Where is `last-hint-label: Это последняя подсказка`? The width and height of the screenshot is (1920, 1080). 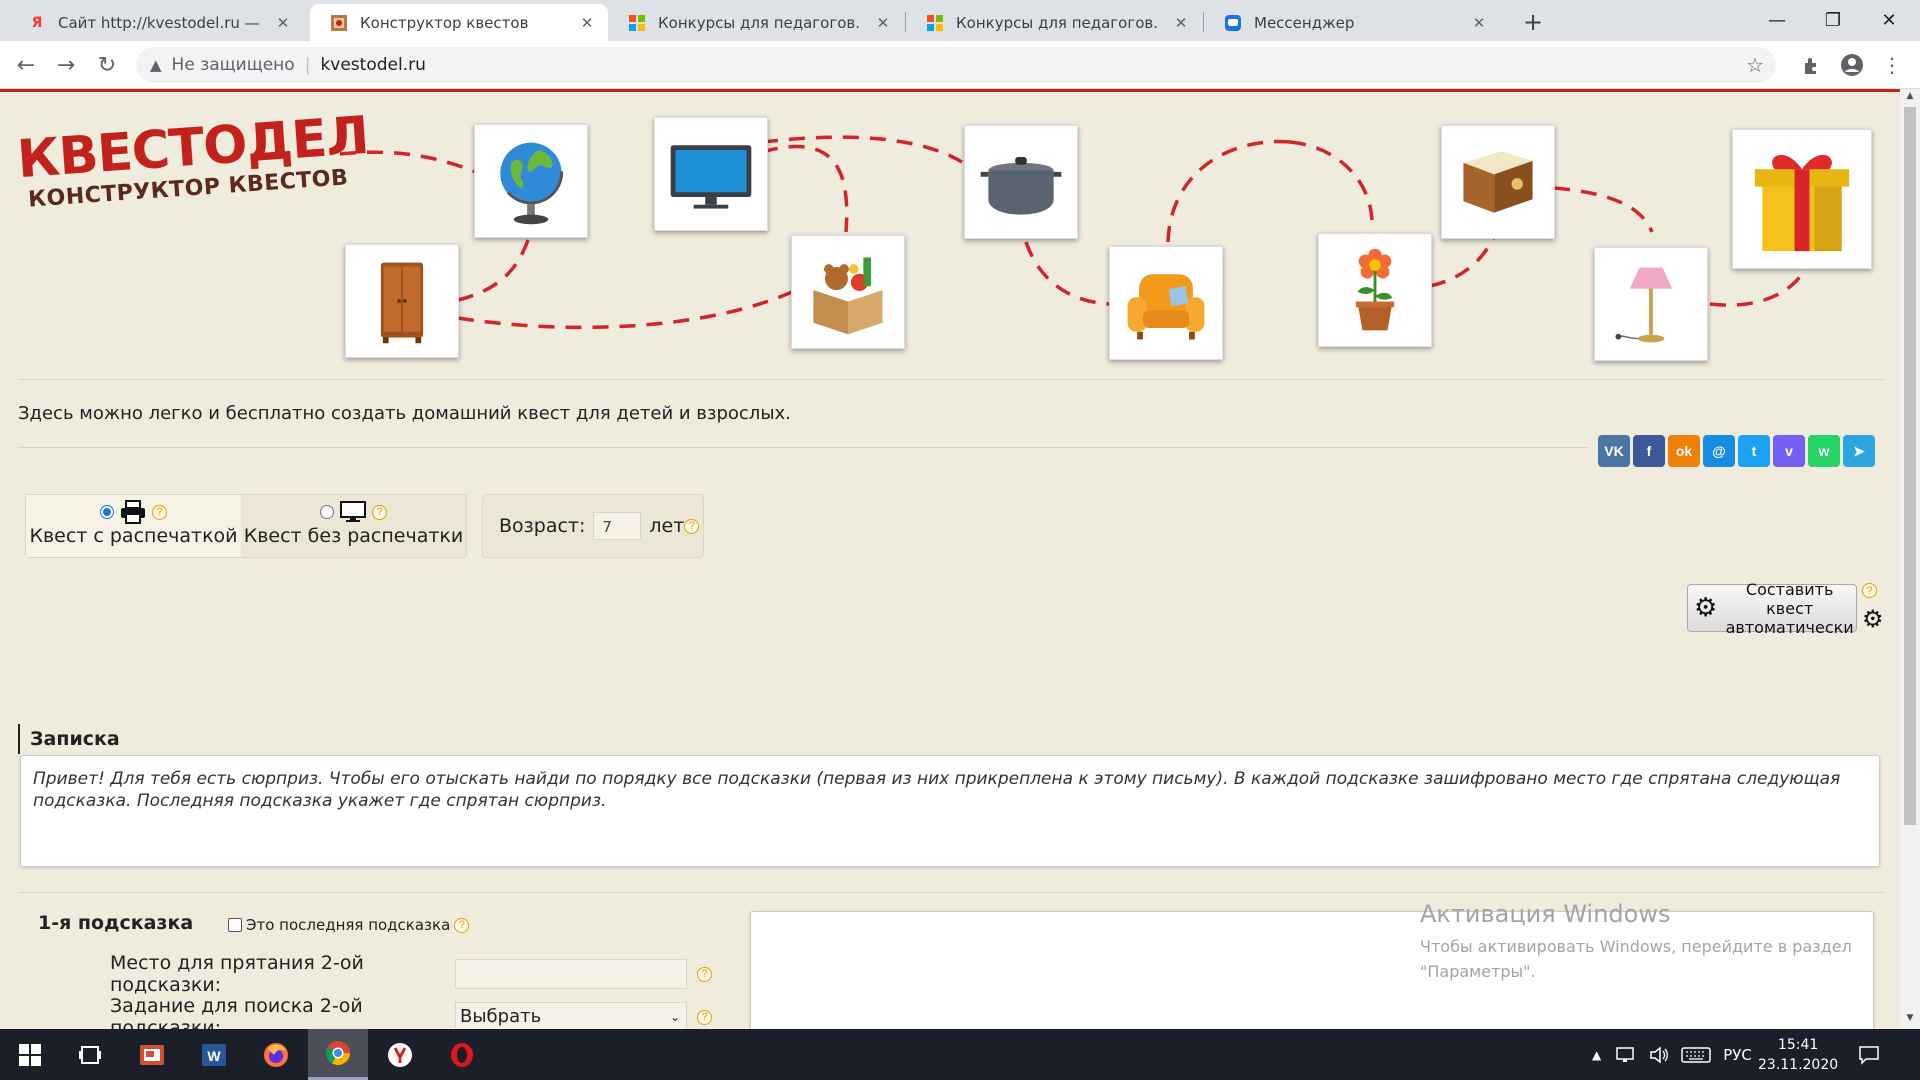 last-hint-label: Это последняя подсказка is located at coordinates (348, 925).